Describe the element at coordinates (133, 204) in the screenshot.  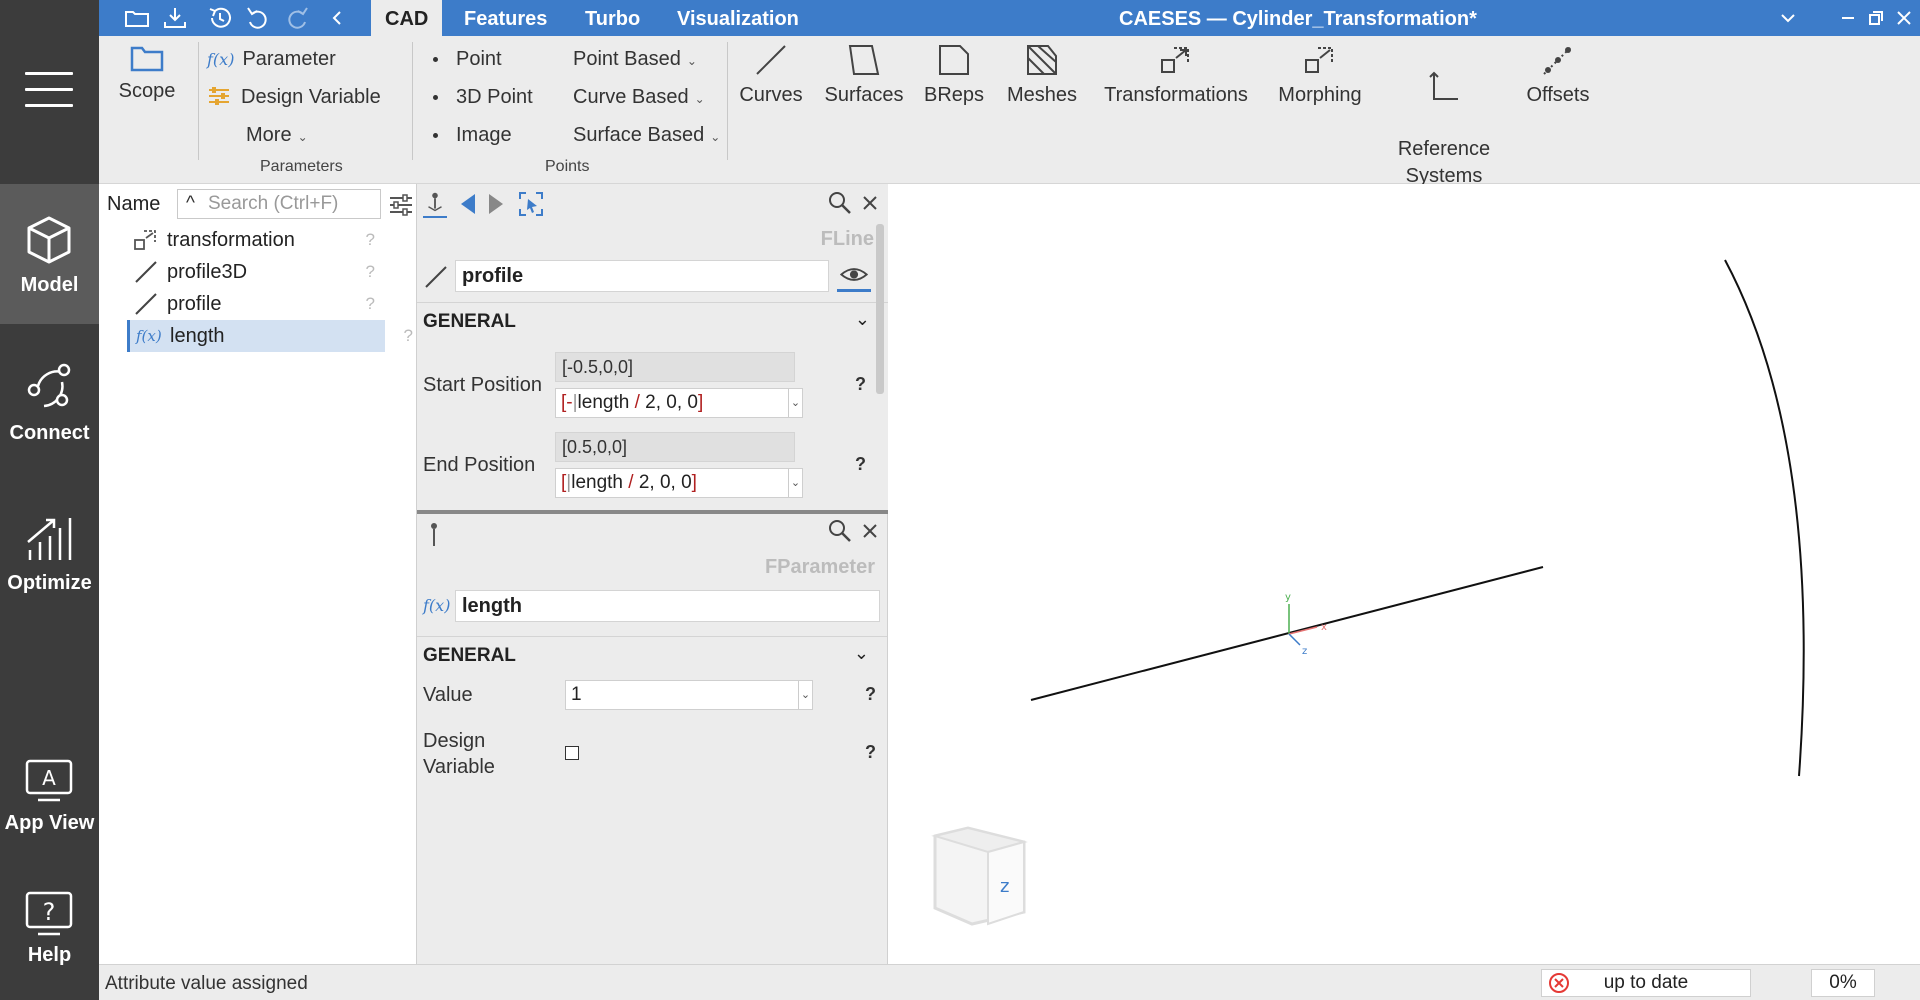
I see `name-column-header: Name` at that location.